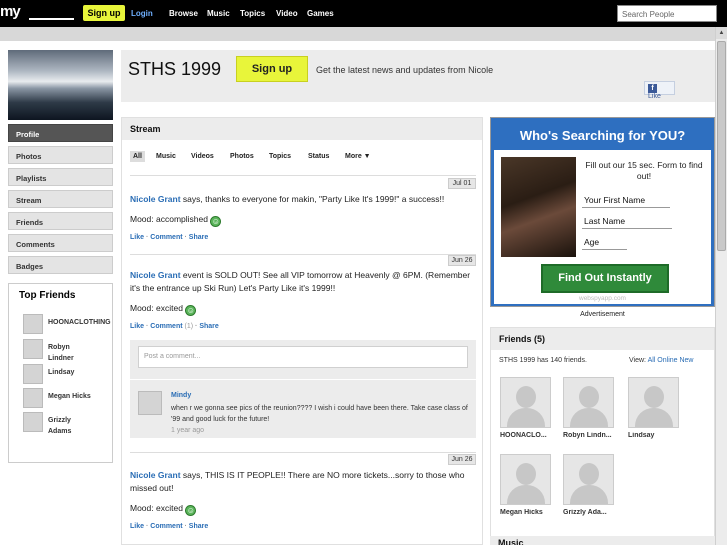 The width and height of the screenshot is (727, 545). I want to click on filter-status: Status, so click(318, 156).